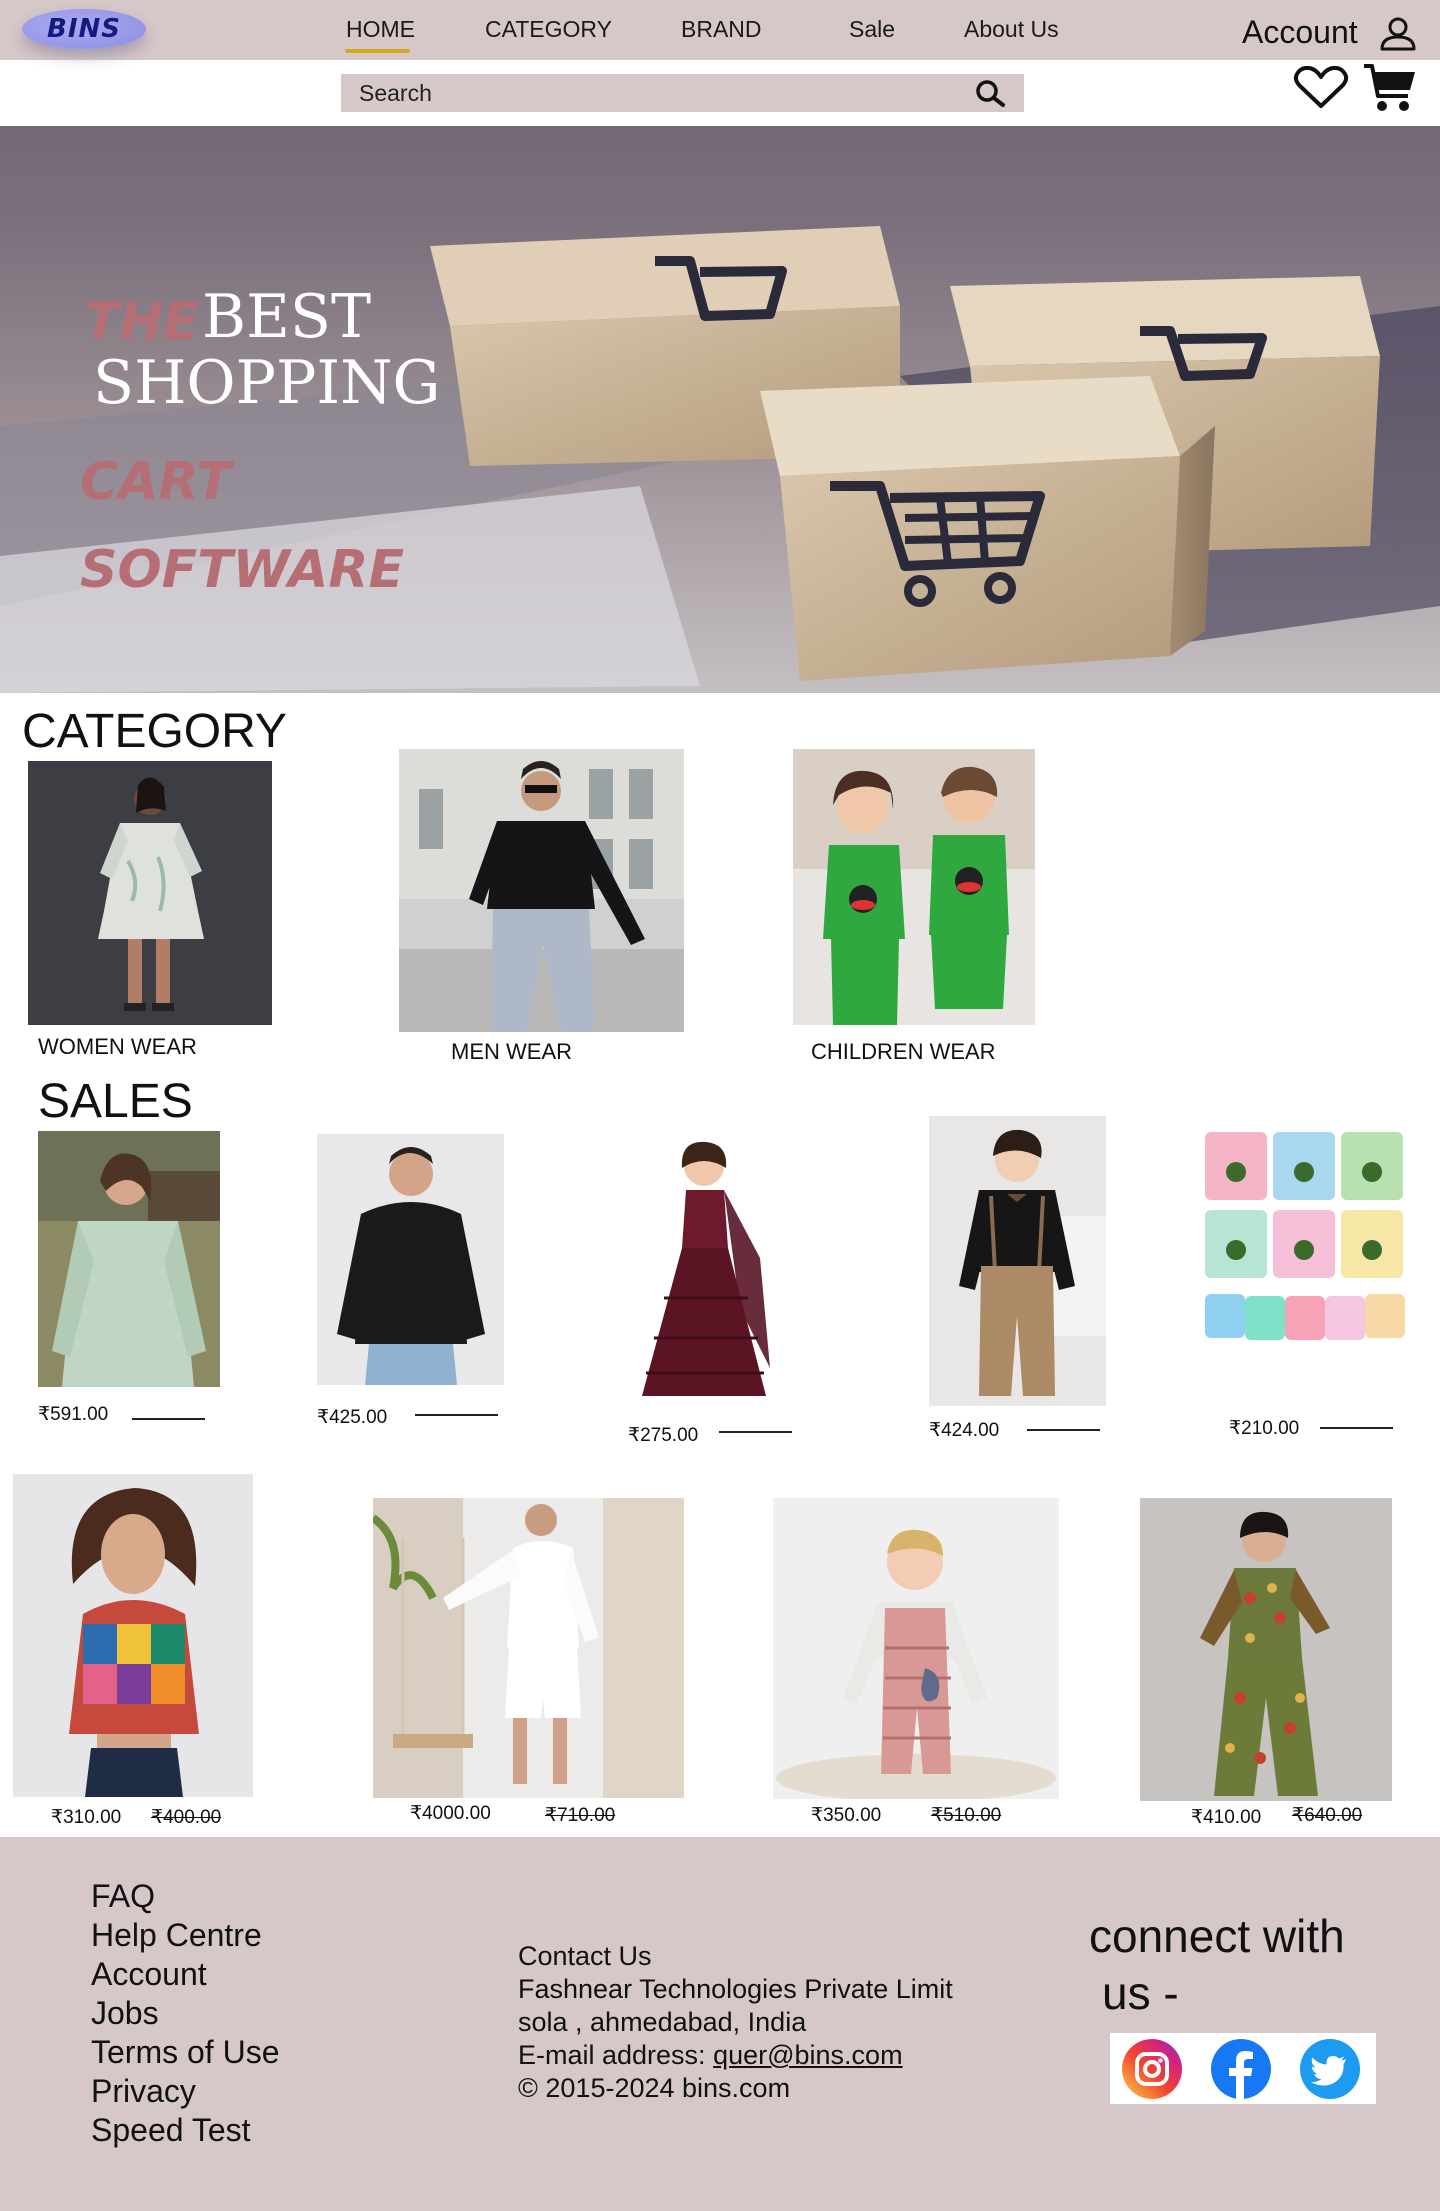 The image size is (1440, 2211). What do you see at coordinates (156, 482) in the screenshot?
I see `hero-title-cart: CART` at bounding box center [156, 482].